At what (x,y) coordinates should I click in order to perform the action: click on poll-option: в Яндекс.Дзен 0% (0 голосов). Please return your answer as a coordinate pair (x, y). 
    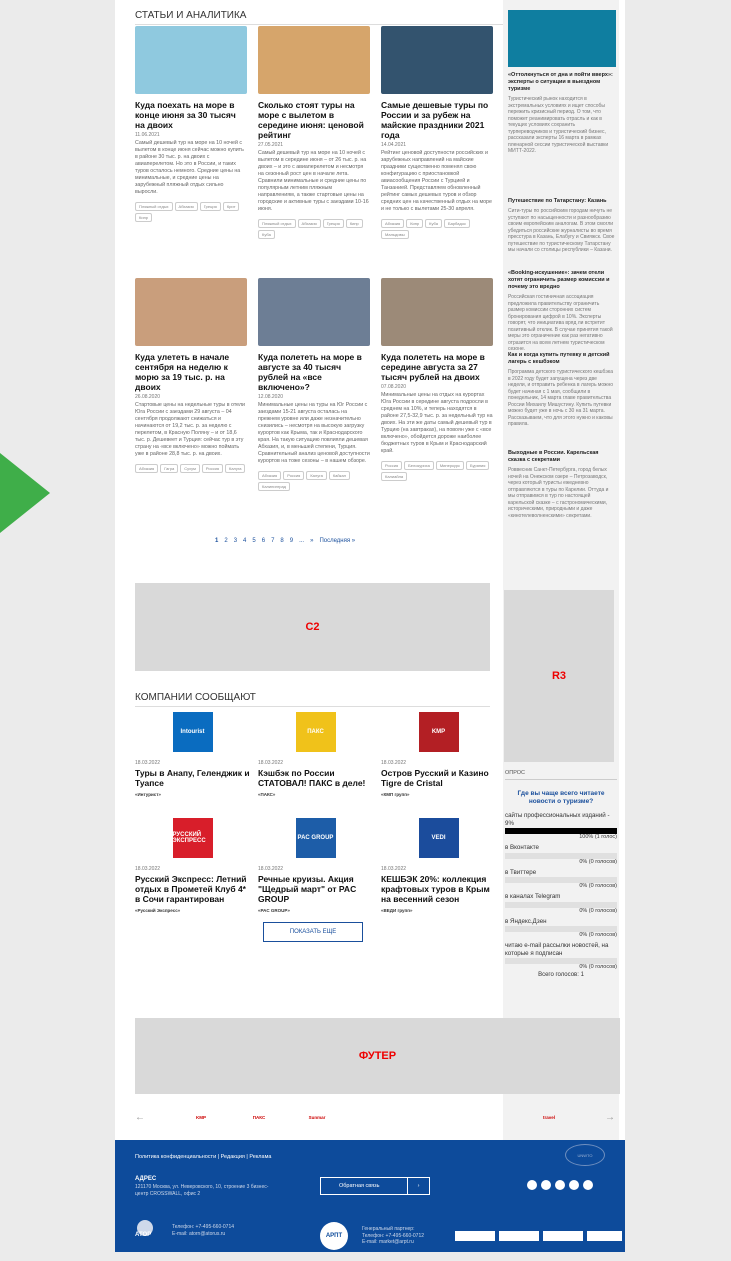
    Looking at the image, I should click on (561, 928).